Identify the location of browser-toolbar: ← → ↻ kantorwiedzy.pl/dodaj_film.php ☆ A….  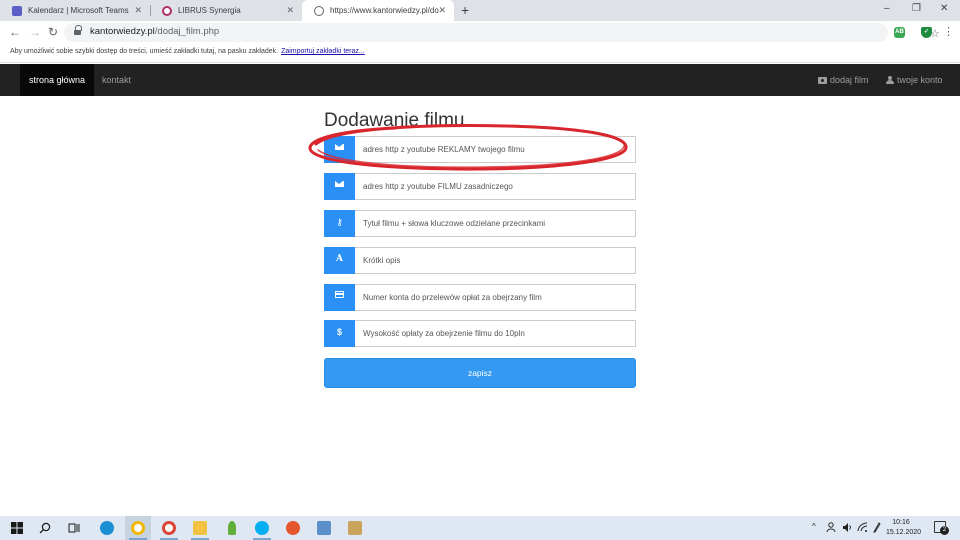
(480, 32).